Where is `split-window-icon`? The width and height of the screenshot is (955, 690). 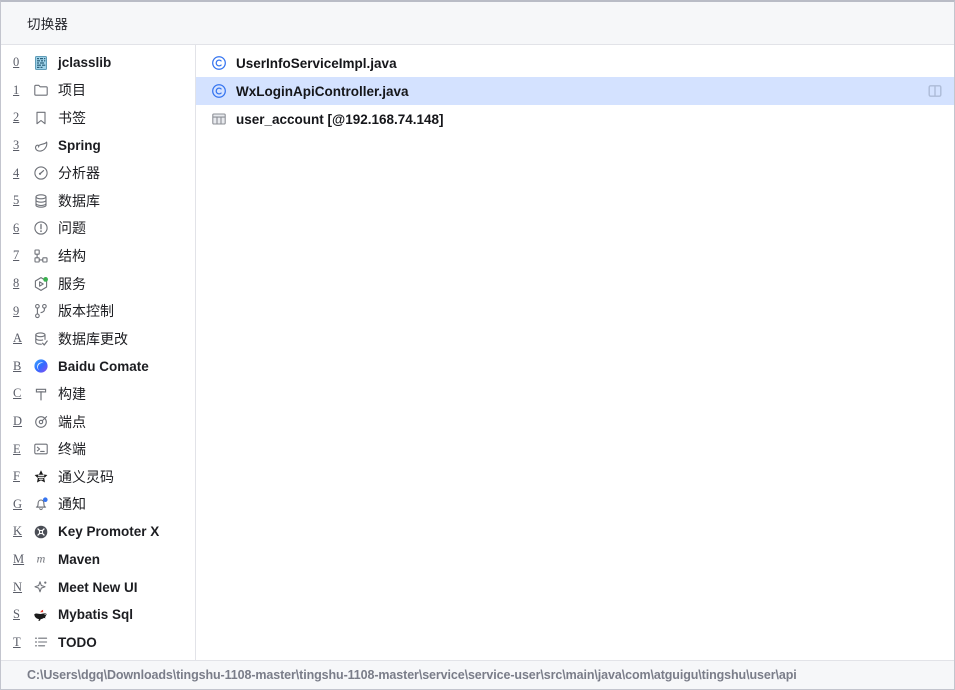
split-window-icon is located at coordinates (935, 91).